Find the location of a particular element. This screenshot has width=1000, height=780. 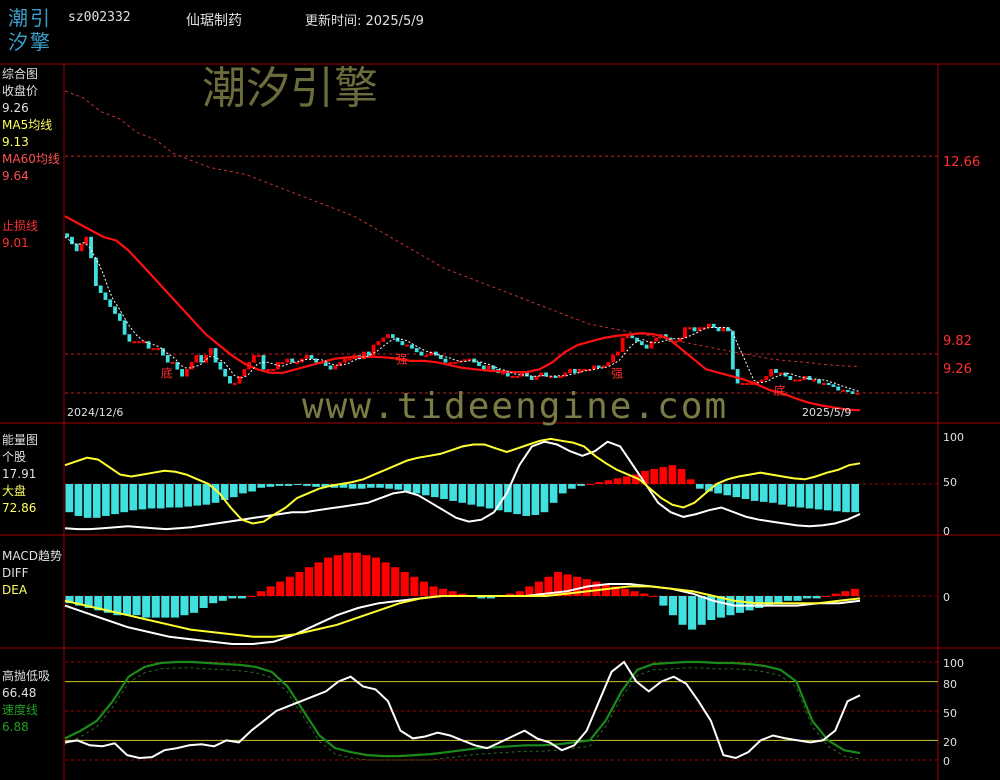

price-level-close: 9.26 is located at coordinates (957, 369).